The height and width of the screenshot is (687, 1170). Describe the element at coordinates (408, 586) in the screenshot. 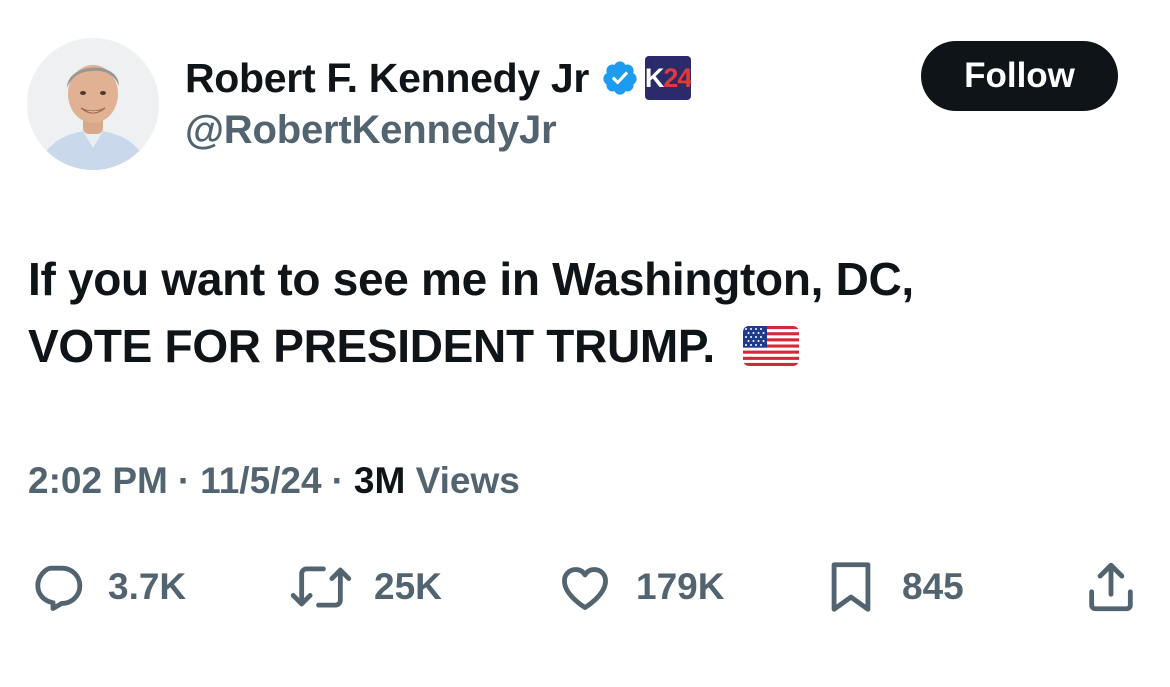

I see `repost-count: 25K` at that location.